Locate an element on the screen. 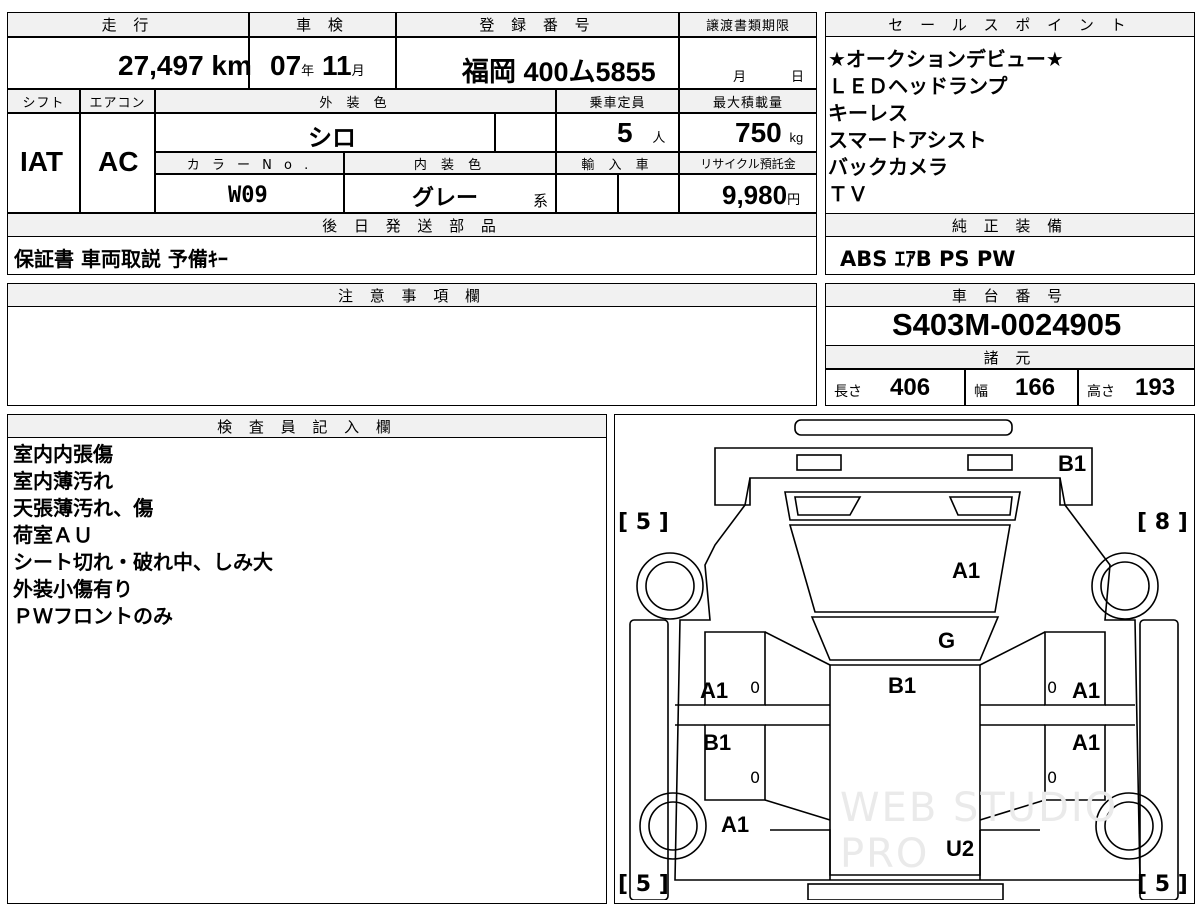  rear-left-tire is located at coordinates (673, 826).